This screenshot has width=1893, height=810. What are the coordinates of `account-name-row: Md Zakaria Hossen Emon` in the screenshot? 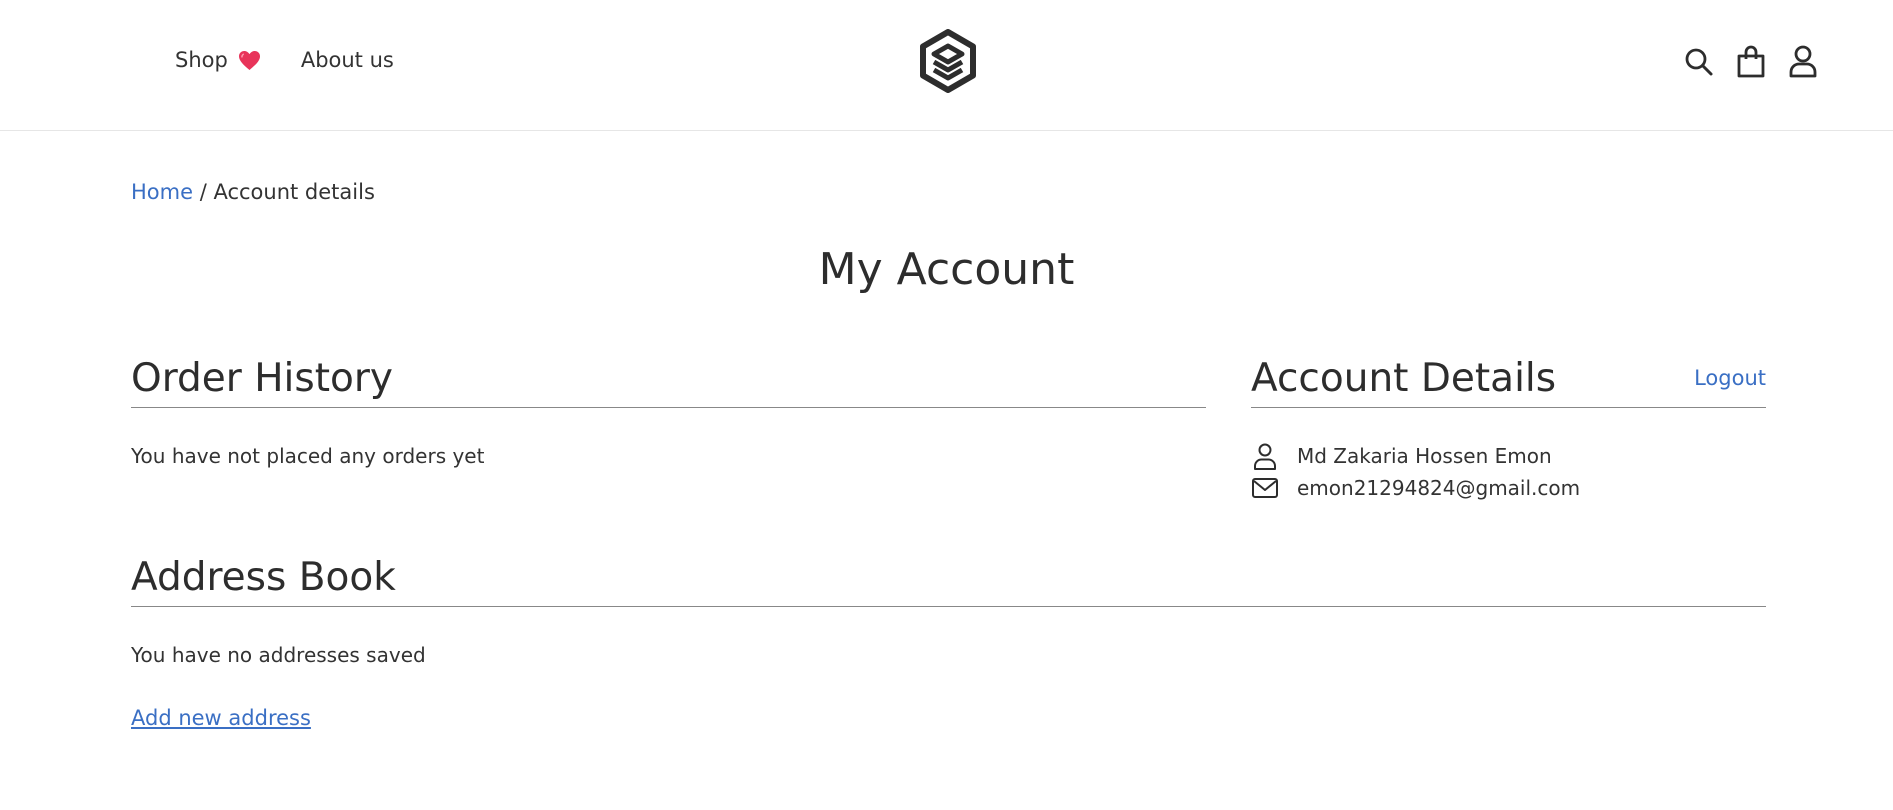 It's located at (1401, 456).